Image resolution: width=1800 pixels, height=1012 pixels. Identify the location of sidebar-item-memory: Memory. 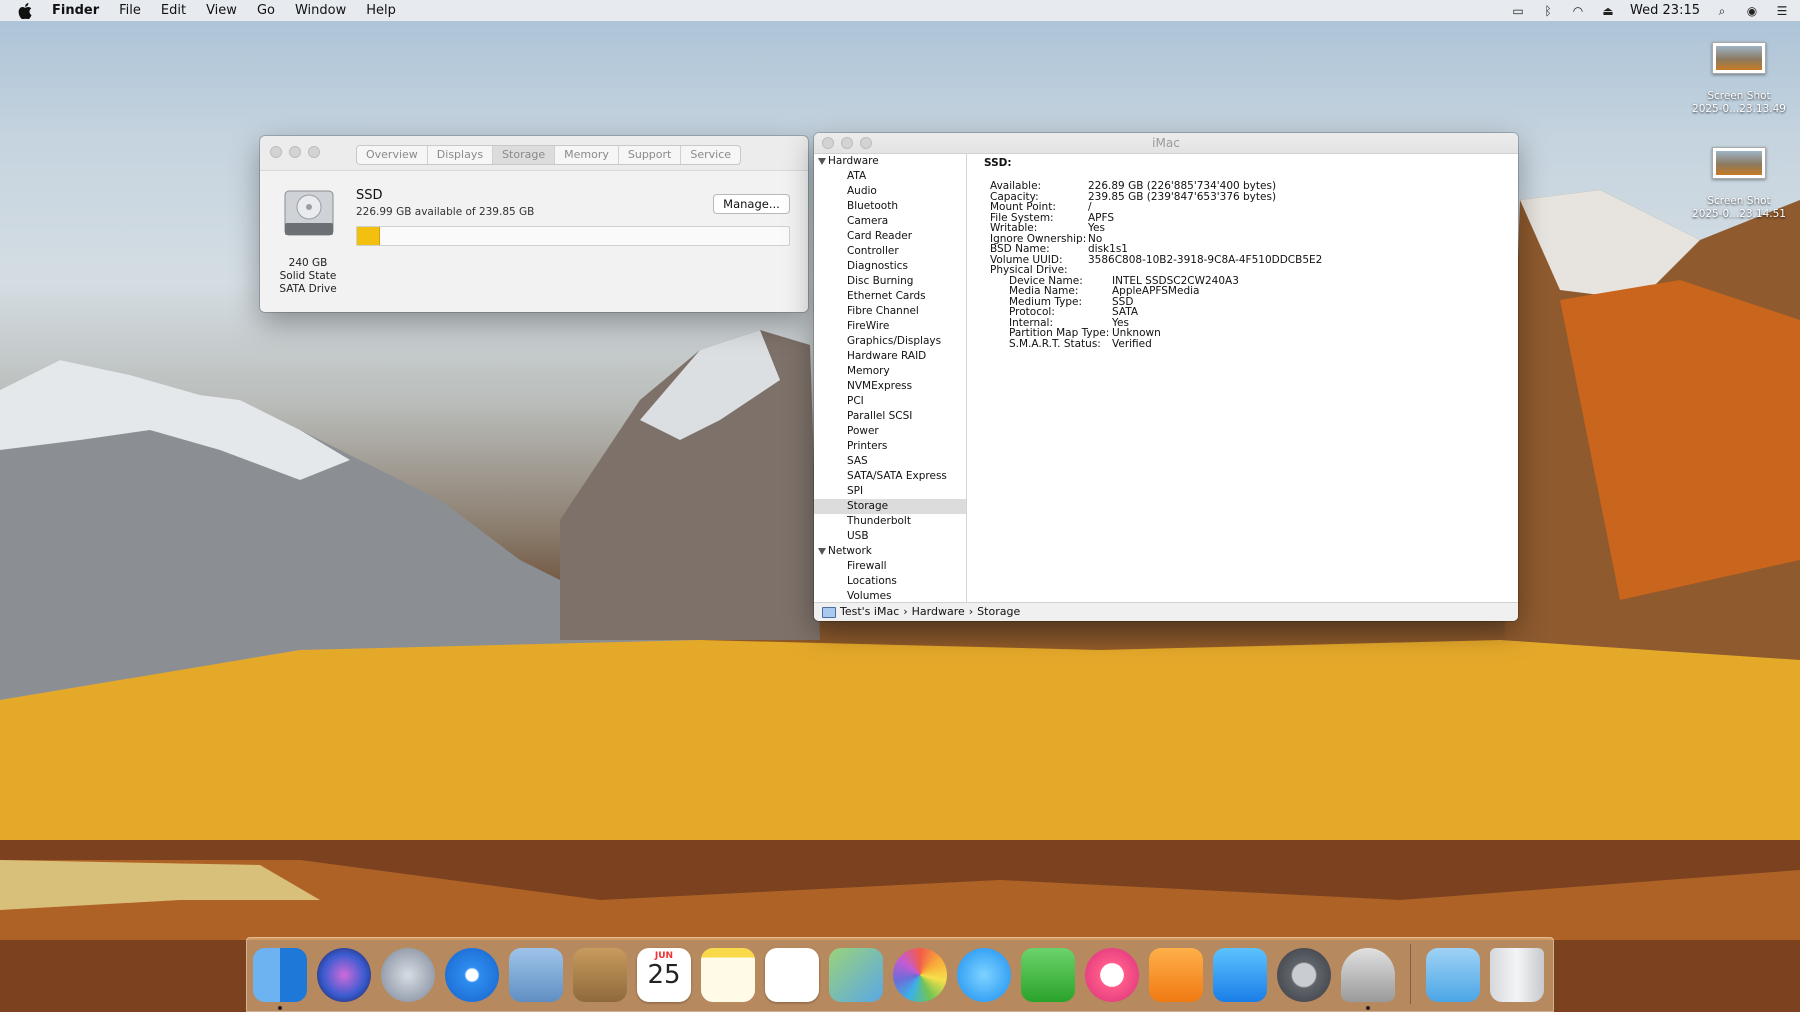
(890, 371).